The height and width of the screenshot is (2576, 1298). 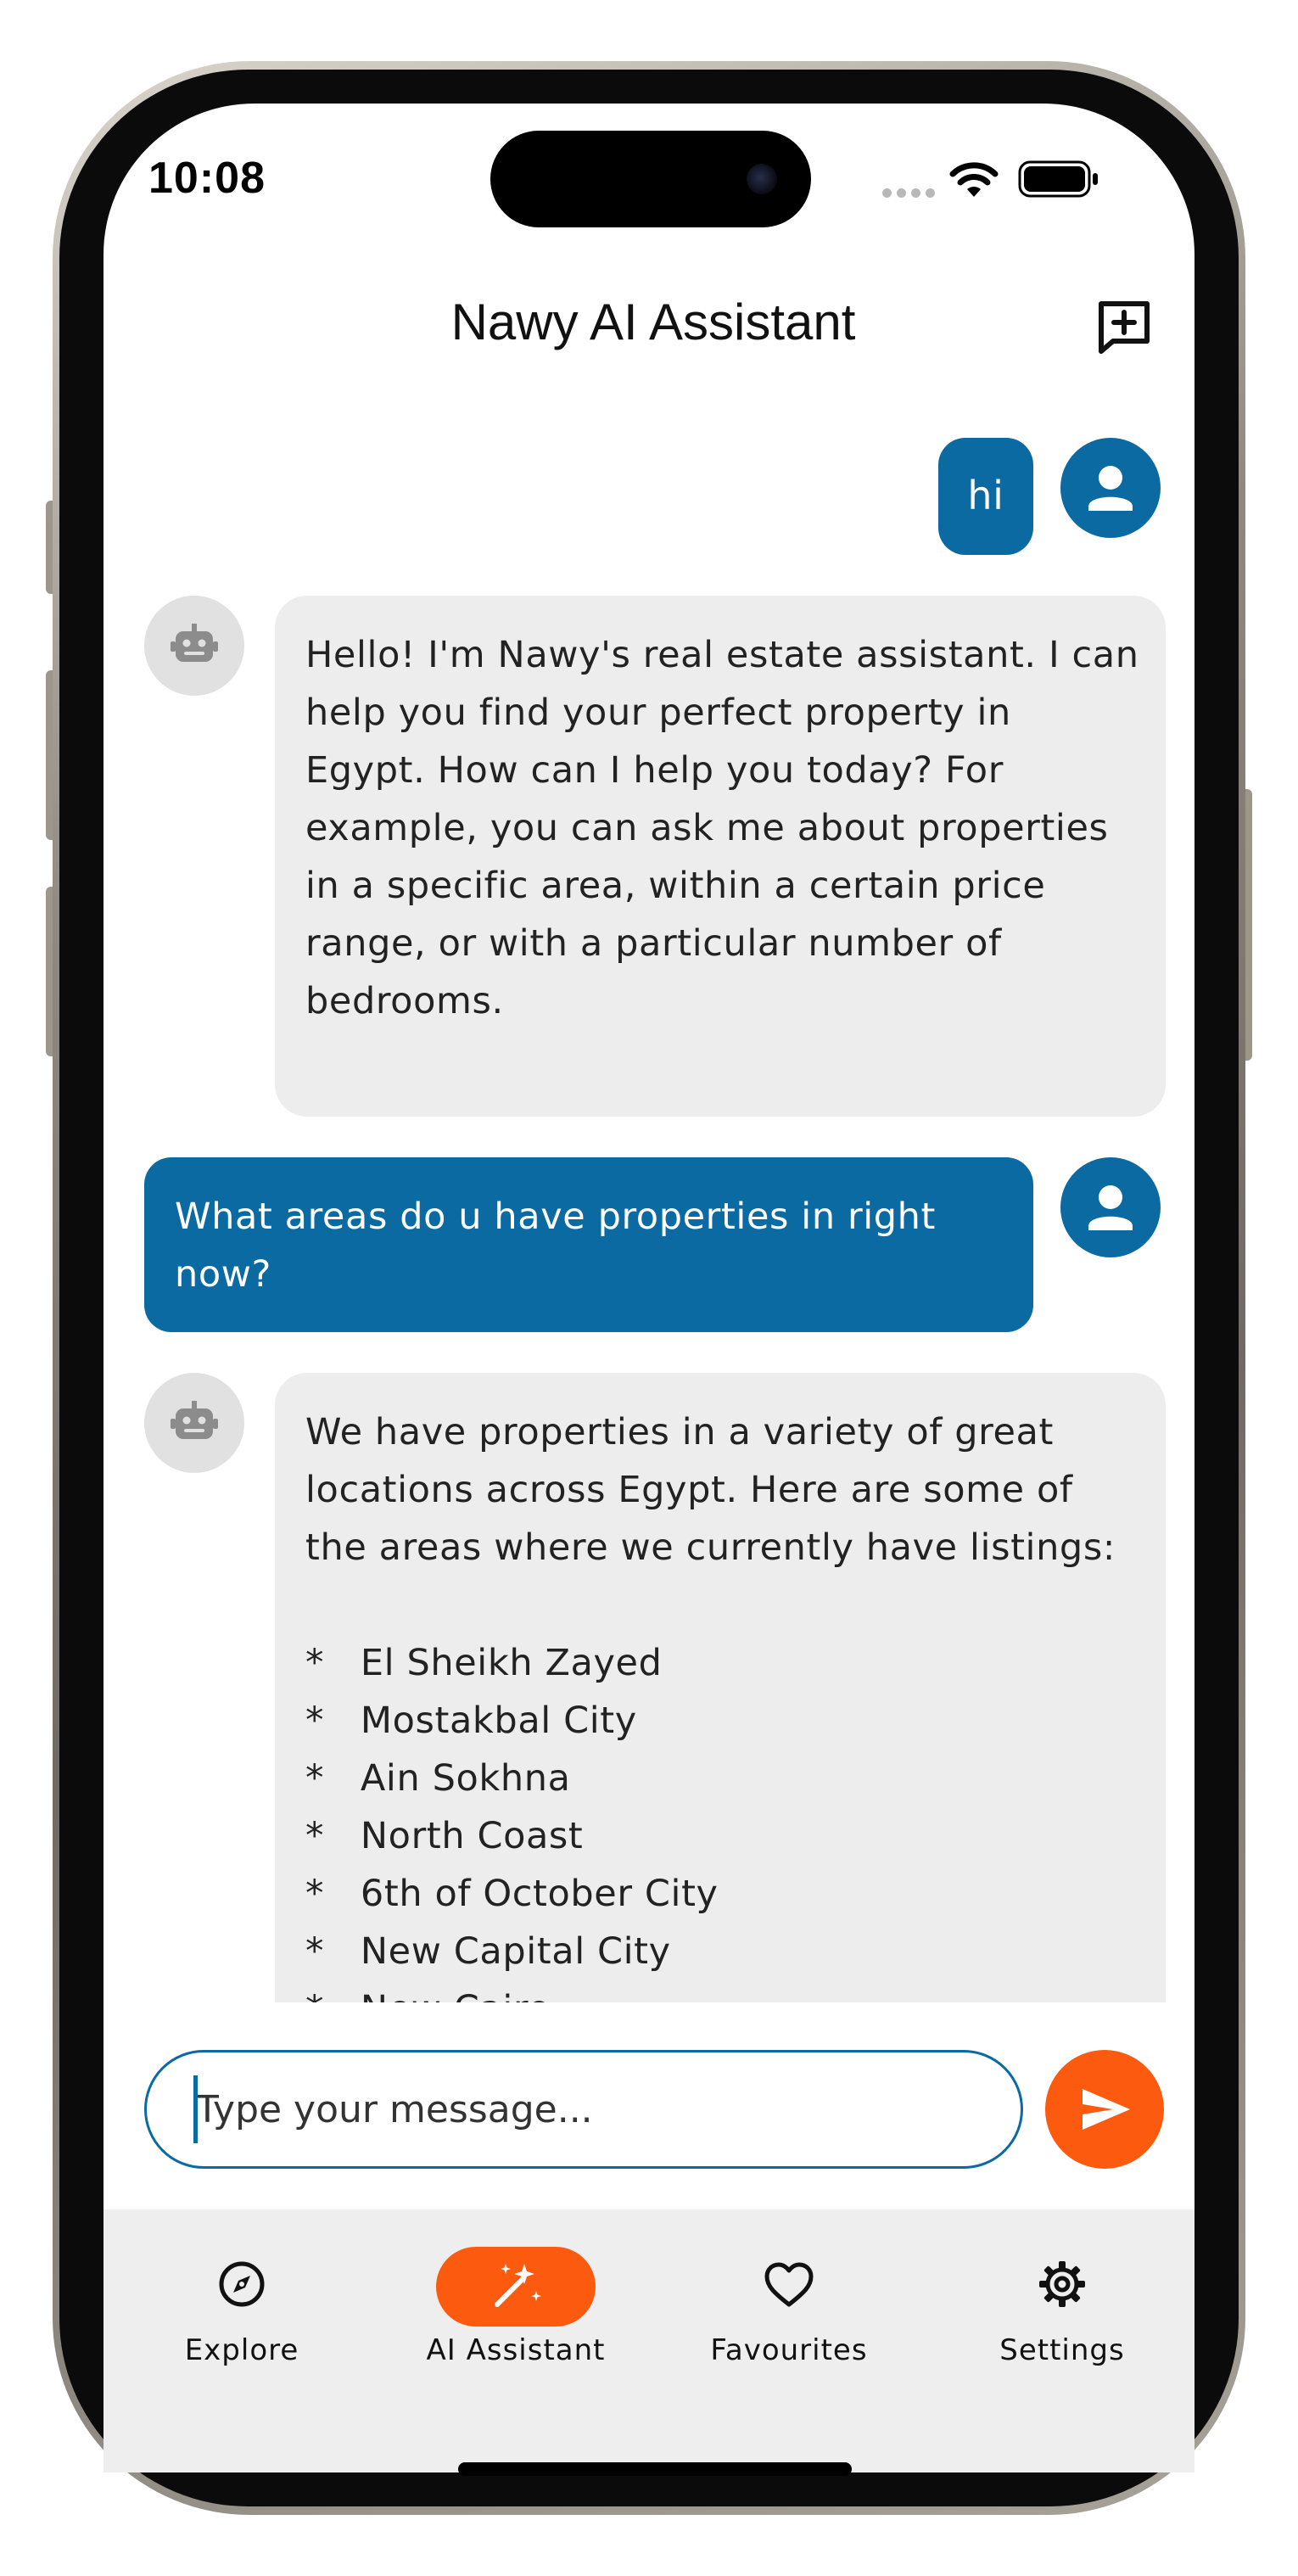 What do you see at coordinates (985, 497) in the screenshot?
I see `user-message: hi` at bounding box center [985, 497].